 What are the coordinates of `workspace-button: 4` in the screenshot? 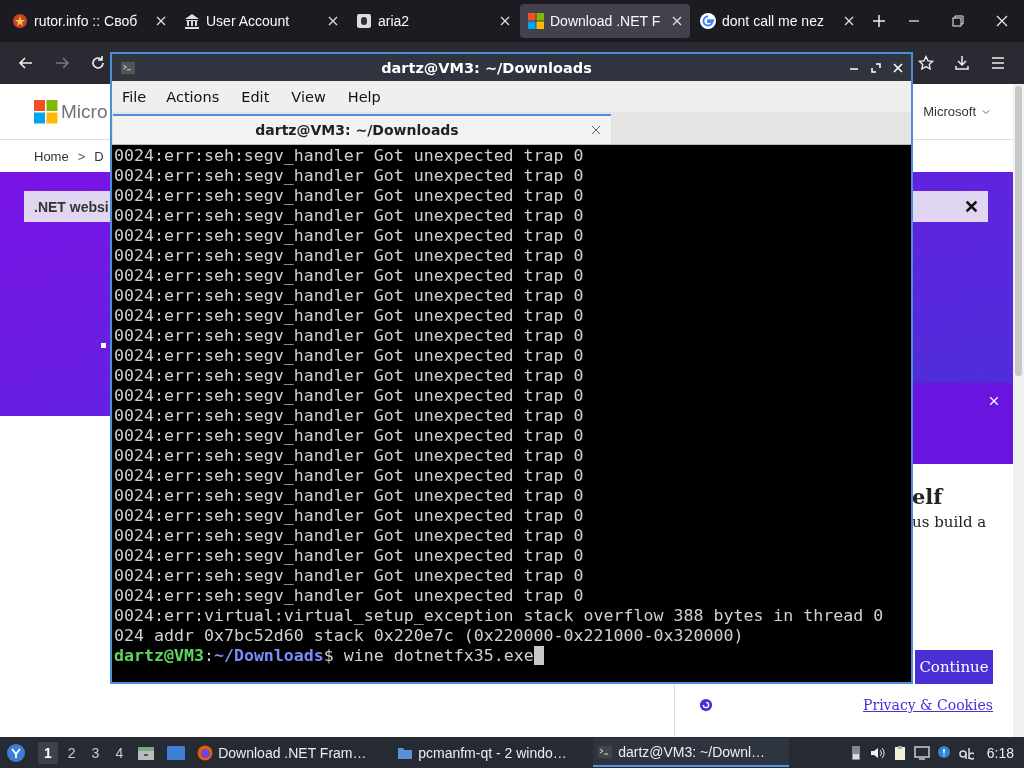 It's located at (119, 752).